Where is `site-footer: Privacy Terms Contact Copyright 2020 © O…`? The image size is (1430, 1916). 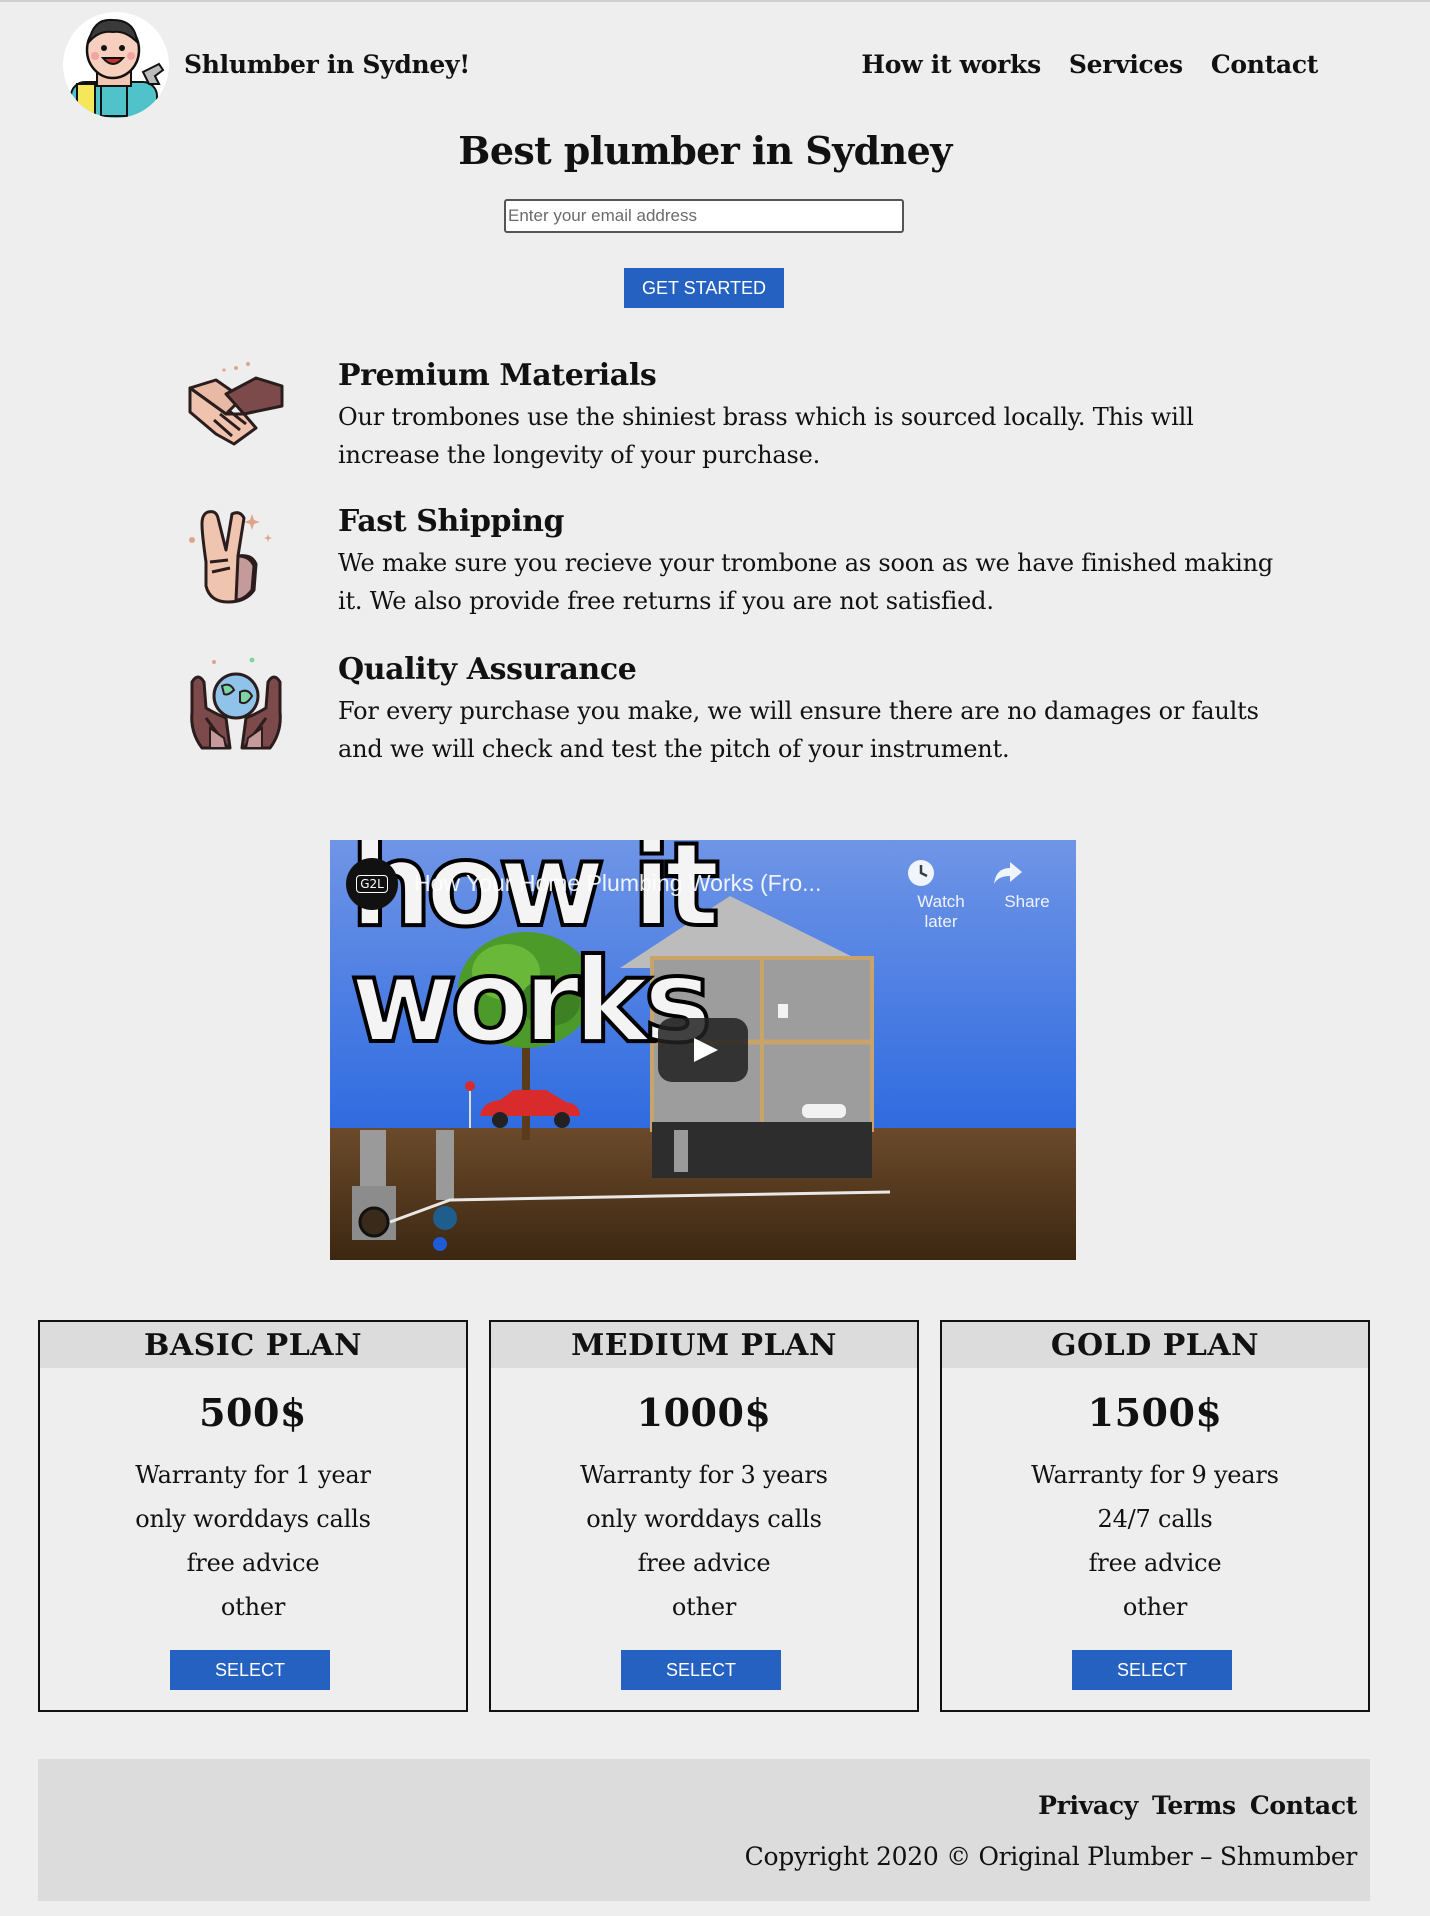 site-footer: Privacy Terms Contact Copyright 2020 © O… is located at coordinates (704, 1830).